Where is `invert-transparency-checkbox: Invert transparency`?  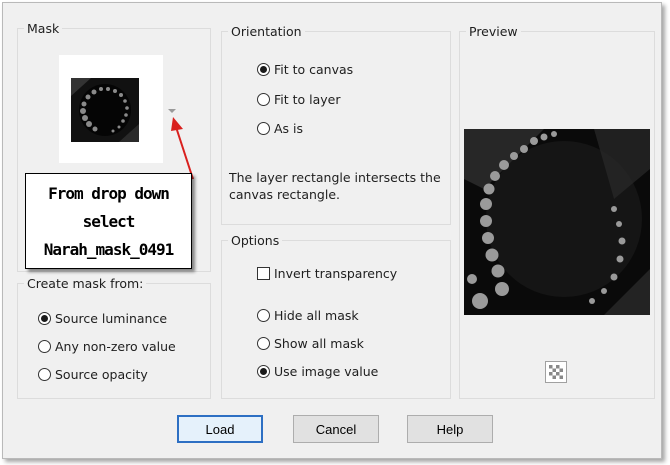 invert-transparency-checkbox: Invert transparency is located at coordinates (327, 273).